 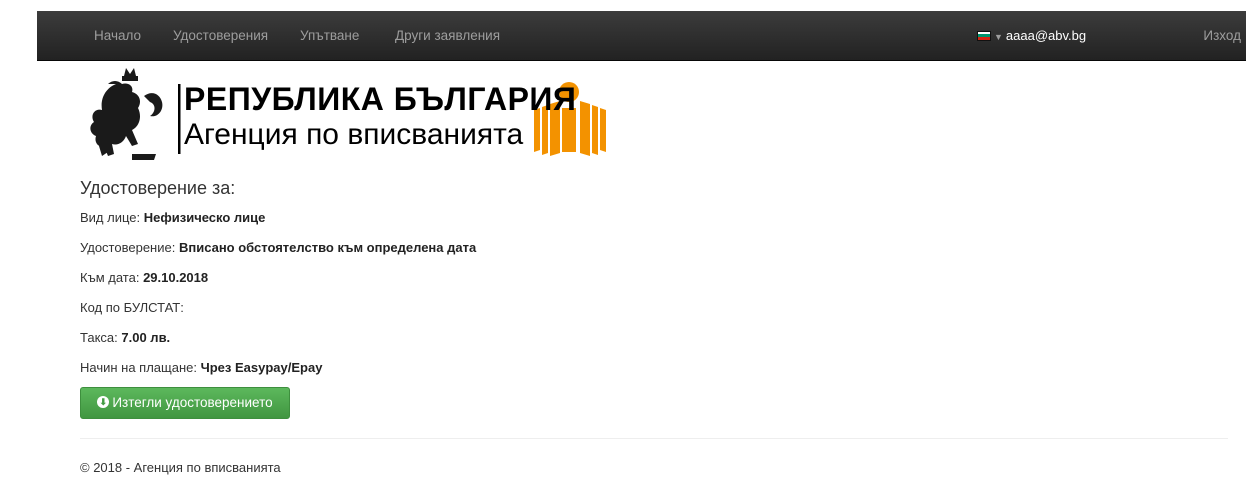 What do you see at coordinates (654, 438) in the screenshot?
I see `footer-divider` at bounding box center [654, 438].